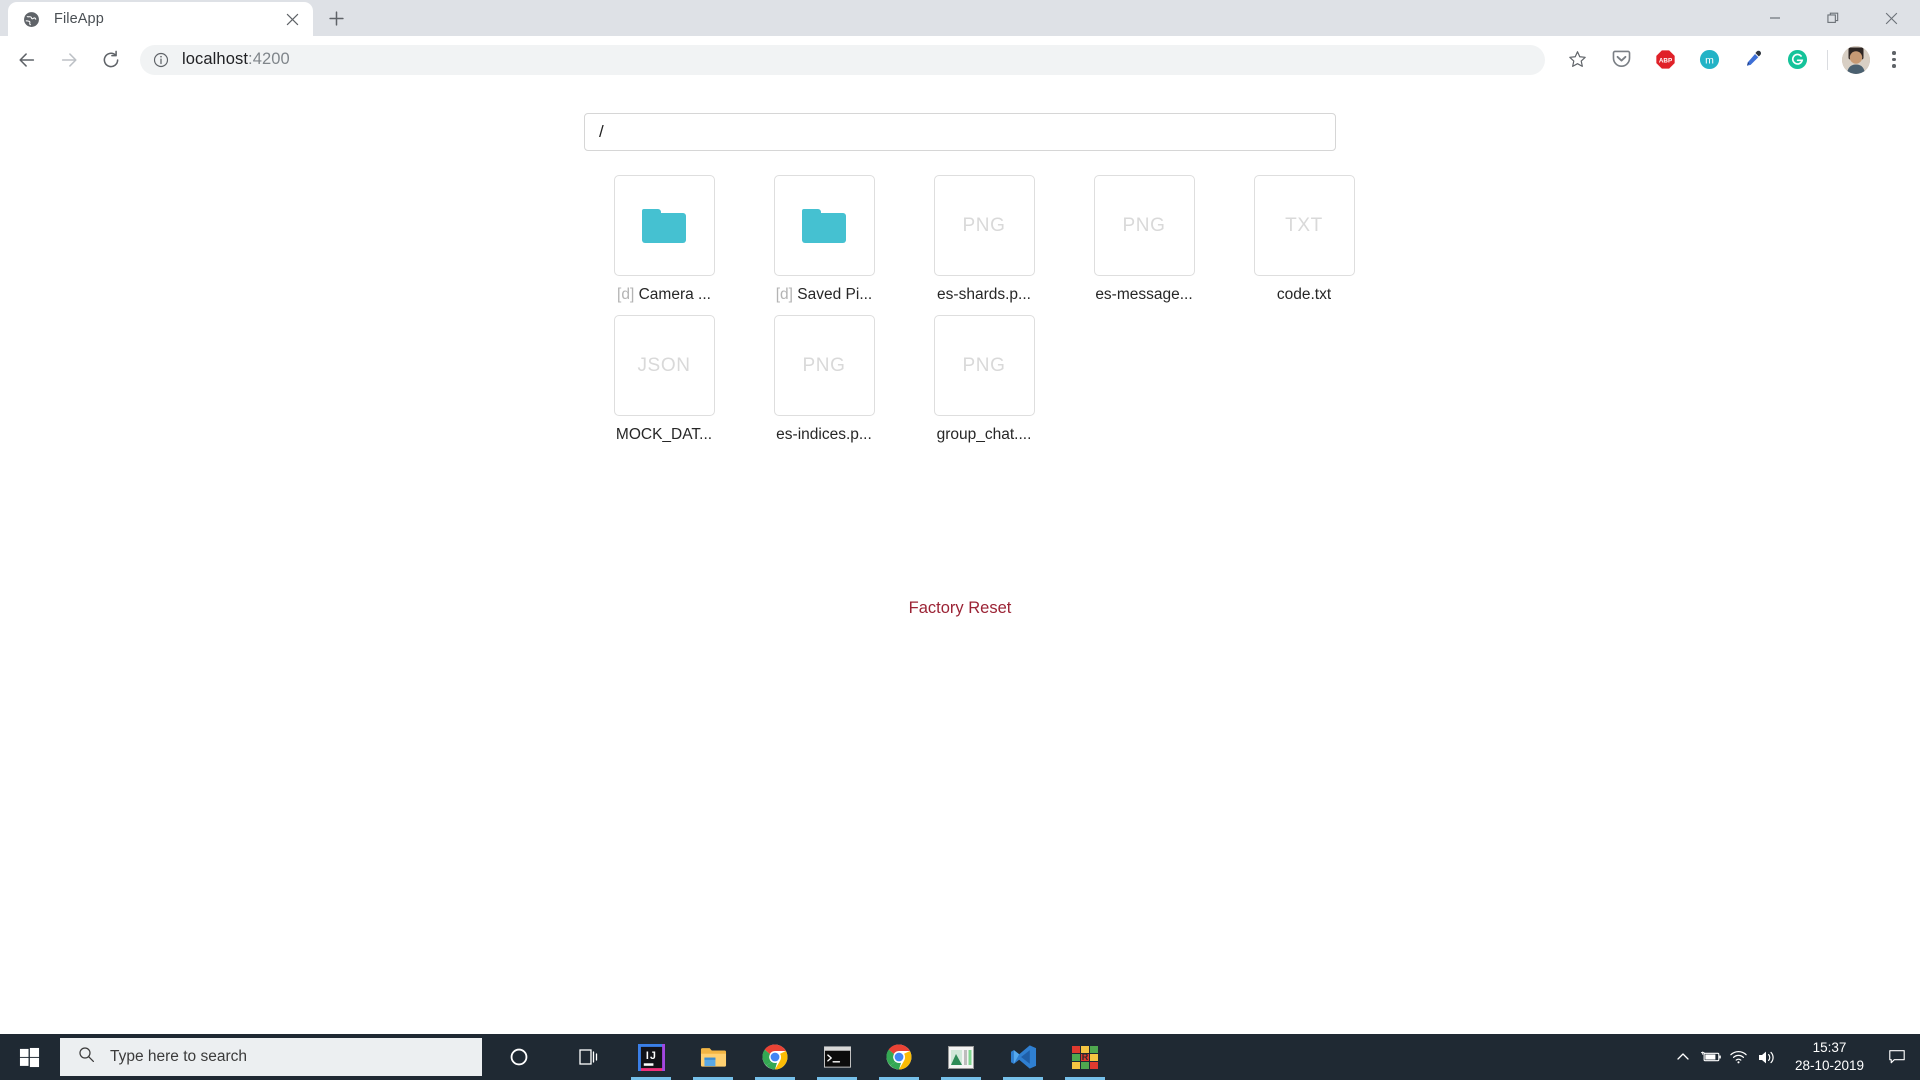 This screenshot has height=1080, width=1920. Describe the element at coordinates (1827, 59) in the screenshot. I see `toolbar-divider` at that location.